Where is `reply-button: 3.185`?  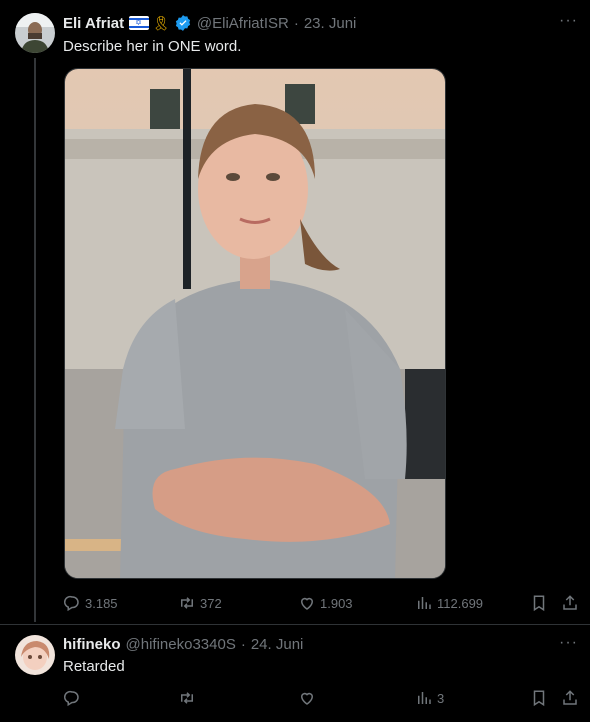 reply-button: 3.185 is located at coordinates (90, 603).